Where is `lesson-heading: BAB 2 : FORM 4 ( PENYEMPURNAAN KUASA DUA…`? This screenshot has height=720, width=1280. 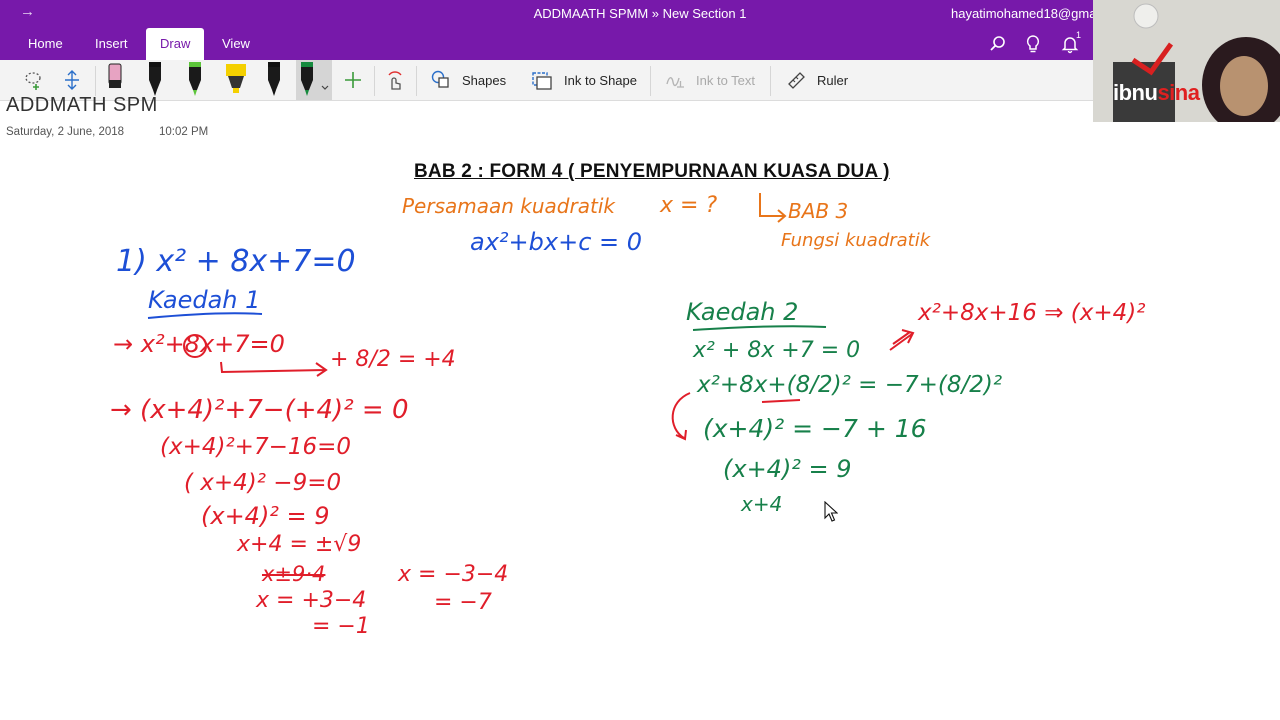 lesson-heading: BAB 2 : FORM 4 ( PENYEMPURNAAN KUASA DUA… is located at coordinates (652, 171).